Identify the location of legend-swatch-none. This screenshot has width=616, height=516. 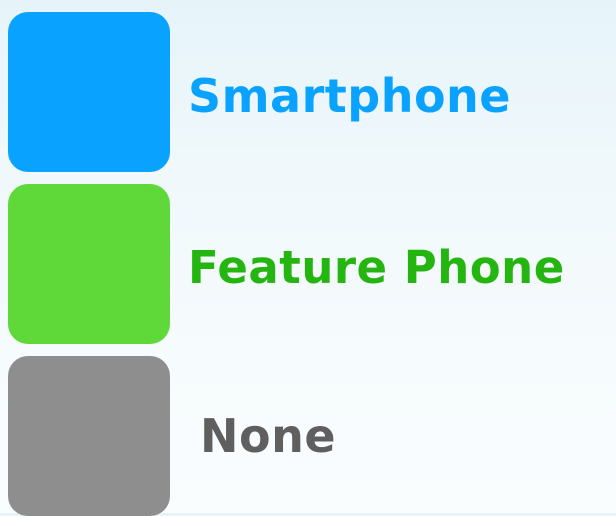
(89, 436).